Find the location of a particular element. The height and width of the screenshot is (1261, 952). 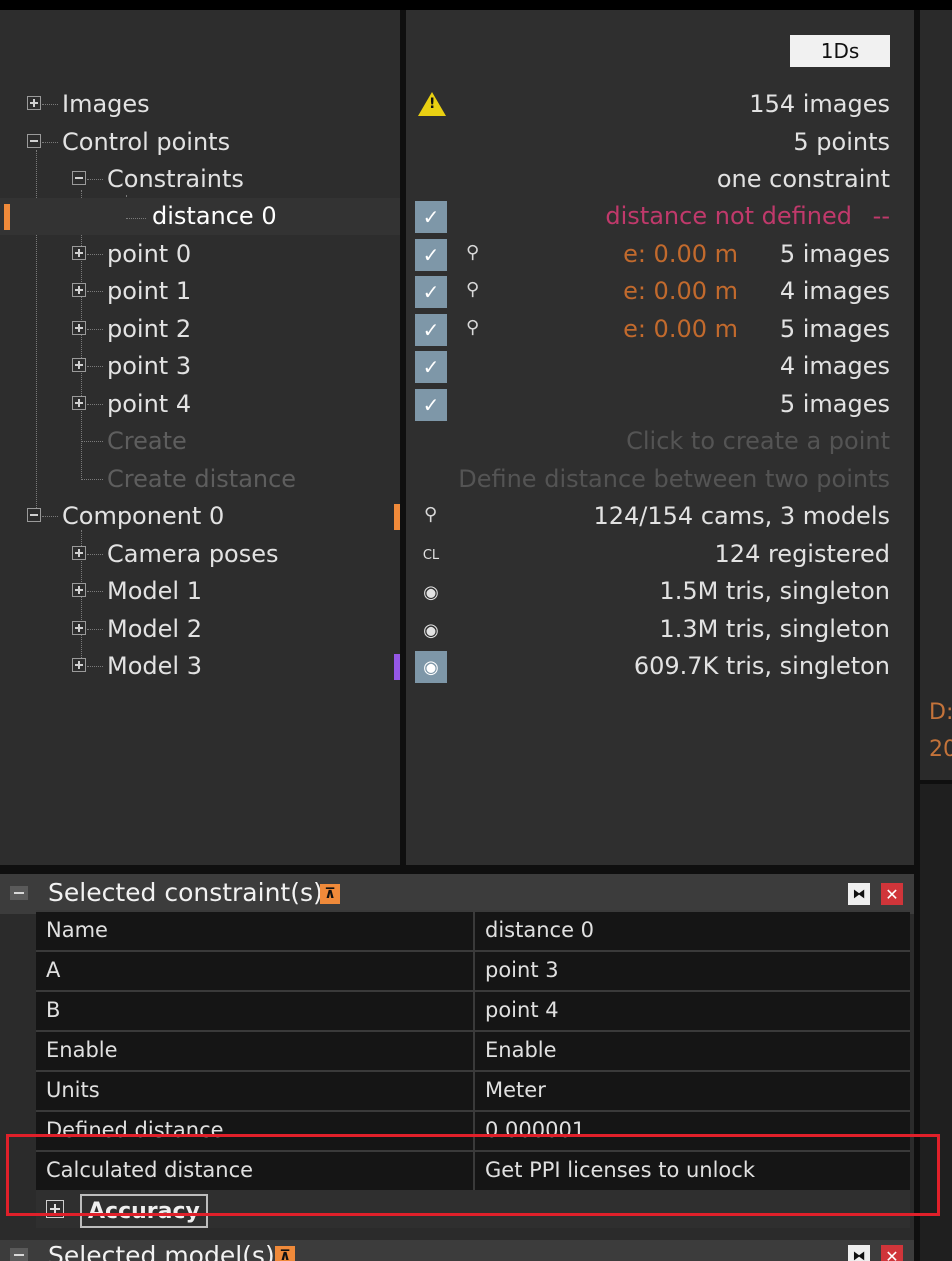

prop-value: point 3 is located at coordinates (522, 970).